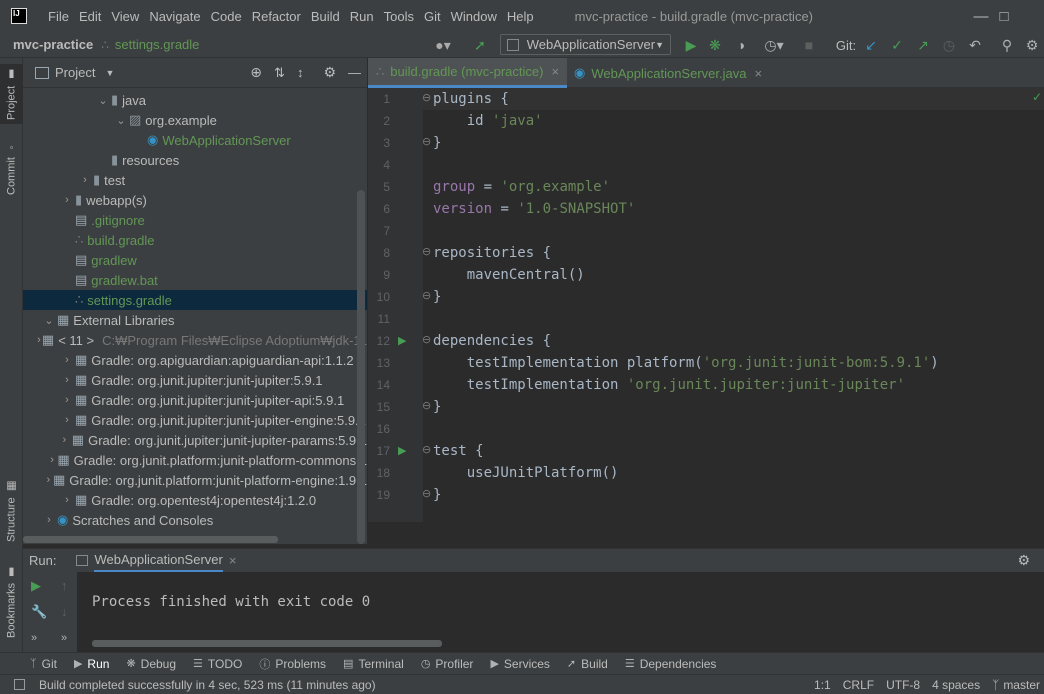  I want to click on tree-item: › ▮ webapp(s), so click(195, 200).